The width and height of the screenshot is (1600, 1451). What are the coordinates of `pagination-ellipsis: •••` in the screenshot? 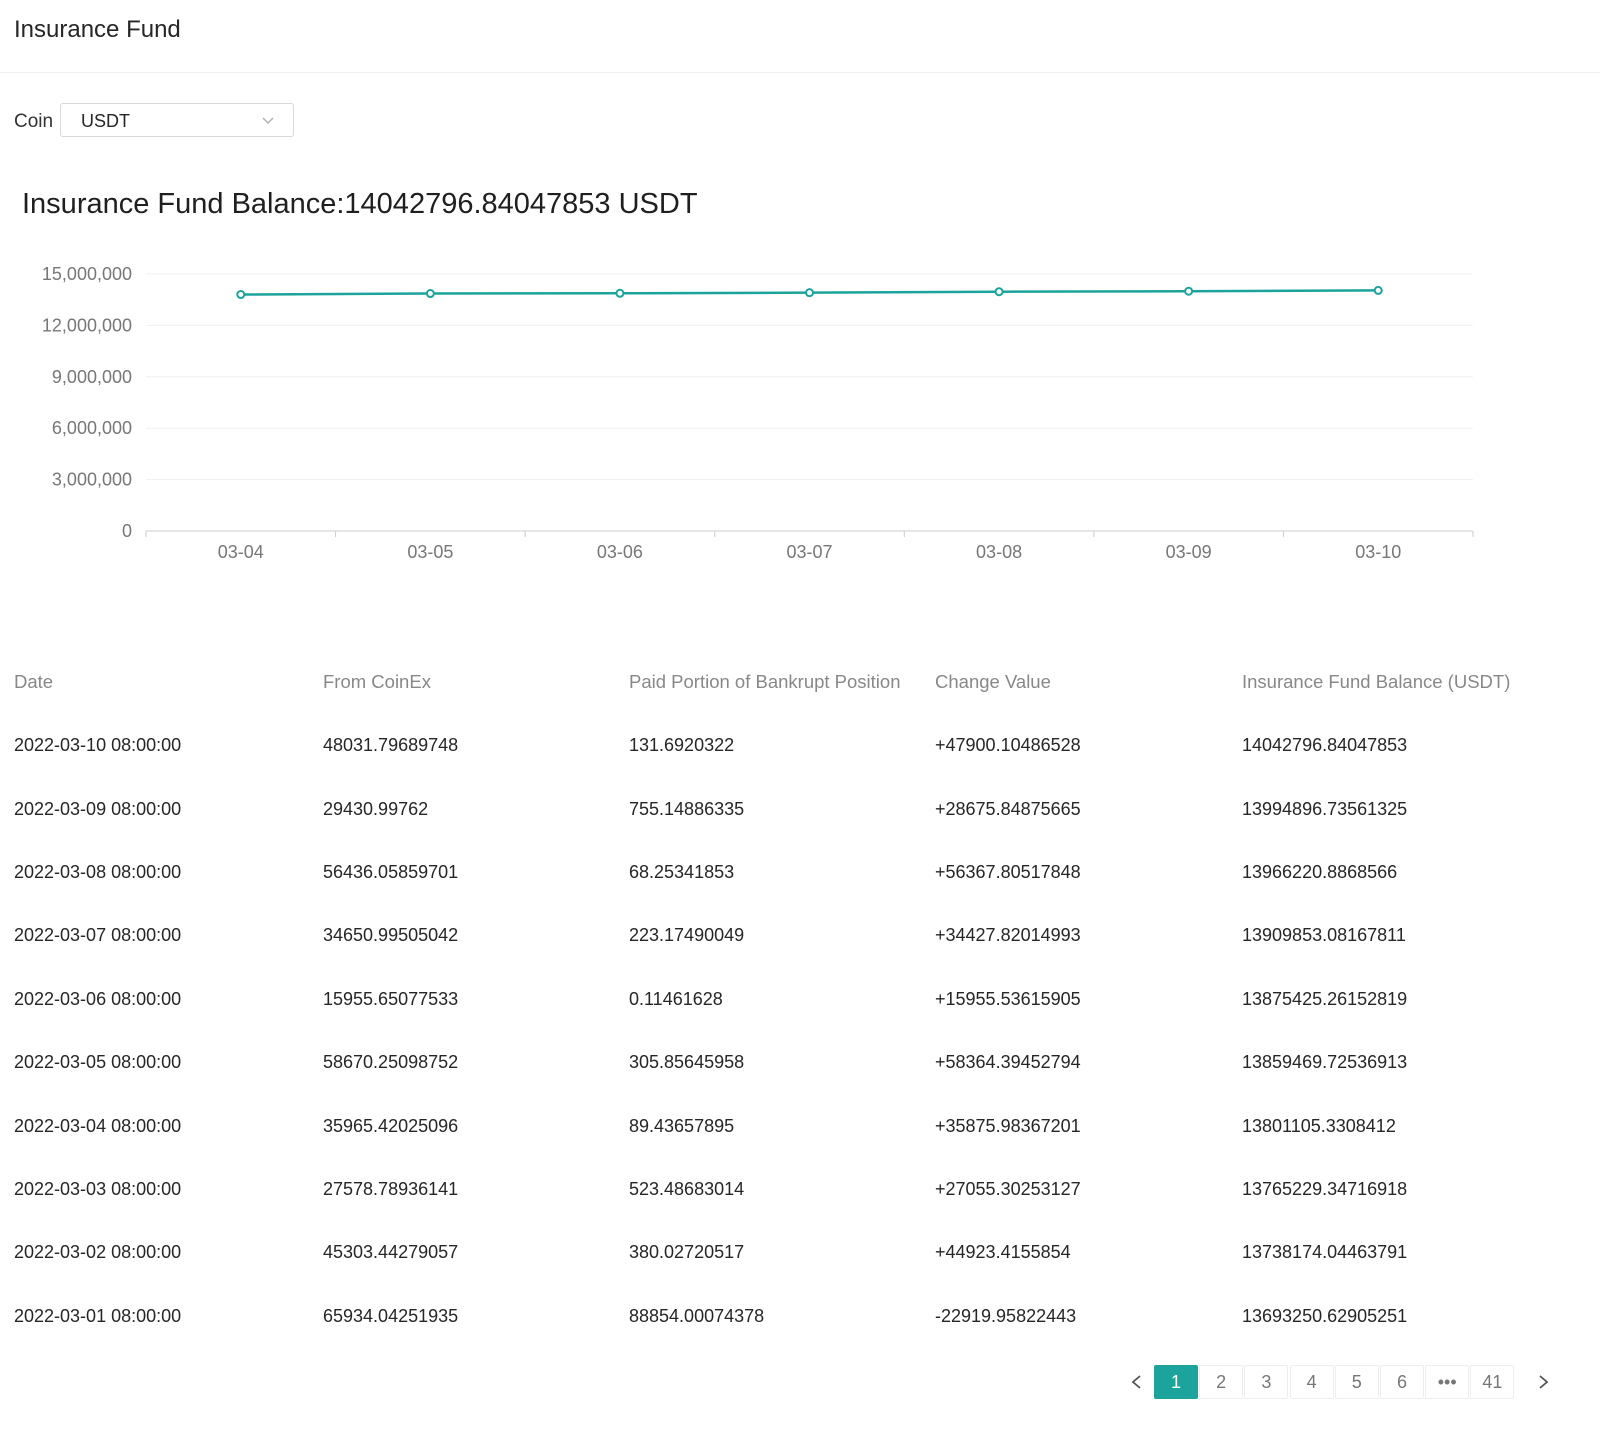 It's located at (1447, 1382).